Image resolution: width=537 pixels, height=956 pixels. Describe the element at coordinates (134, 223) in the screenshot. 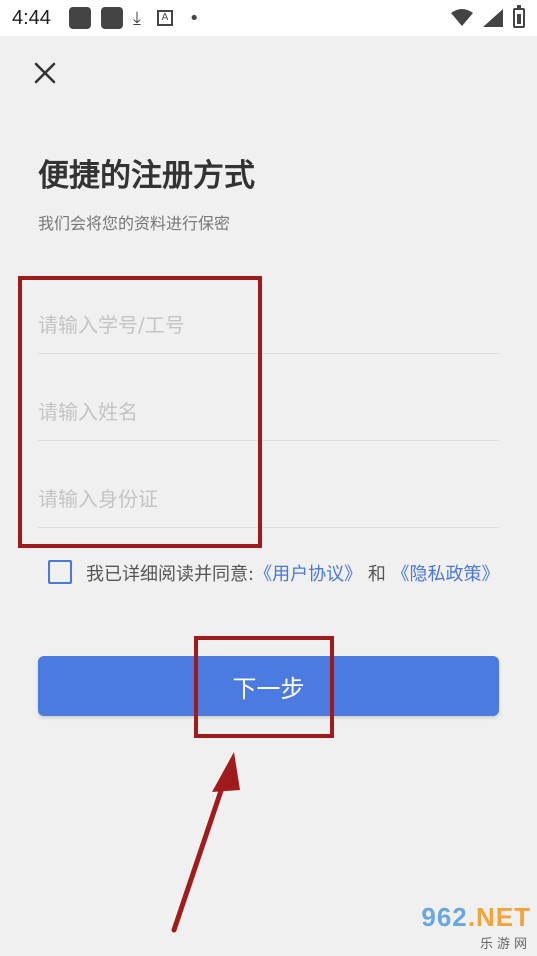

I see `page-subtitle: 我们会将您的资料进行保密` at that location.